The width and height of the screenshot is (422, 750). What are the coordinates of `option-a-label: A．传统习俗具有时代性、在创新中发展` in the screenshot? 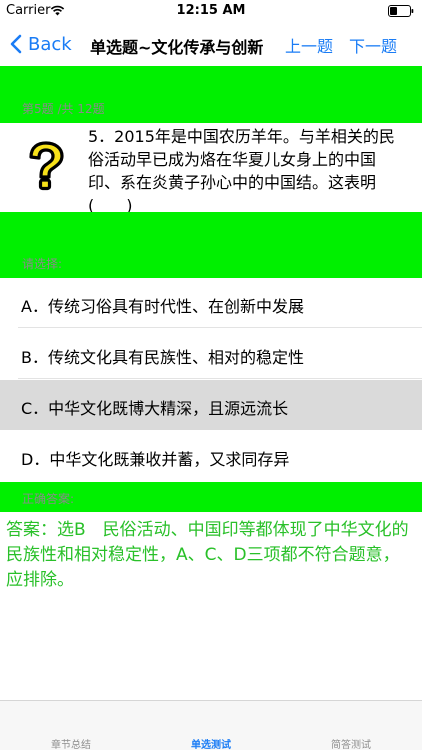 It's located at (162, 306).